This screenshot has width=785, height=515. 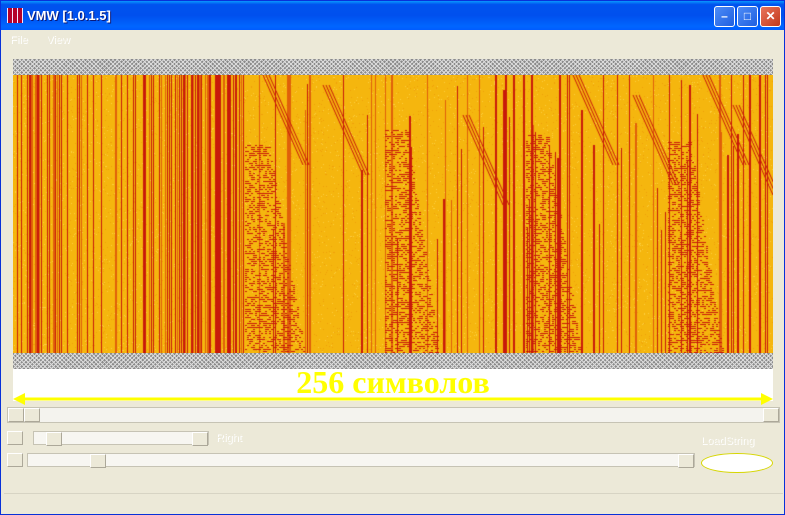 I want to click on close-button: ✕, so click(x=770, y=16).